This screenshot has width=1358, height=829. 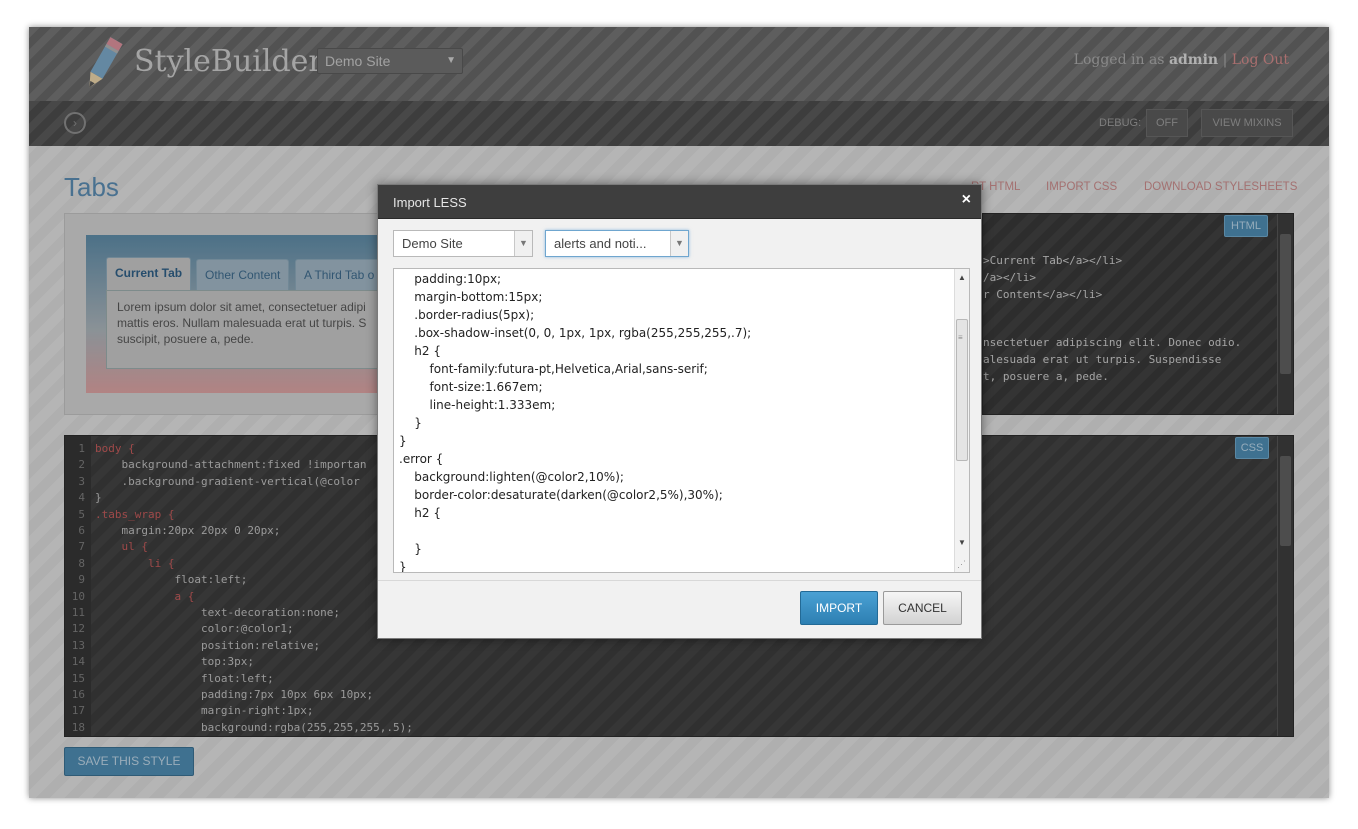 I want to click on site-dropdown-value: Demo Site, so click(x=432, y=243).